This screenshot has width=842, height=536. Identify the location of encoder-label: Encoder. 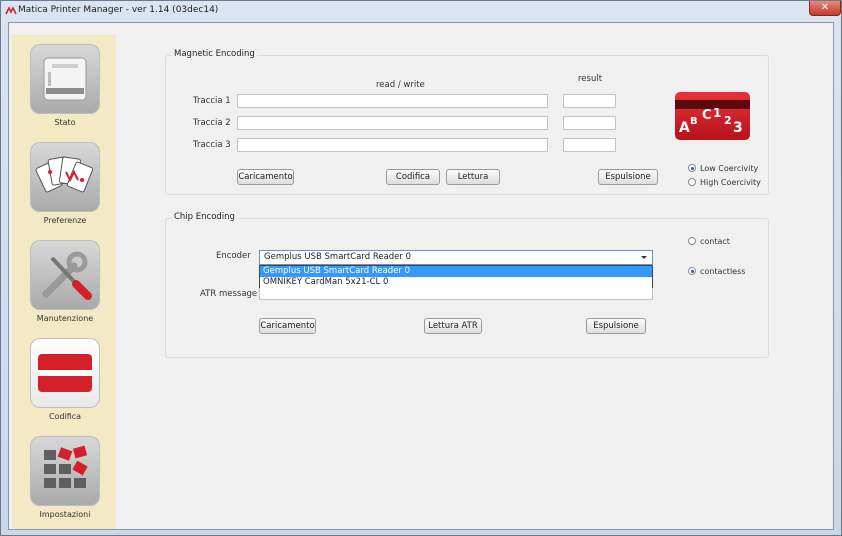
(233, 256).